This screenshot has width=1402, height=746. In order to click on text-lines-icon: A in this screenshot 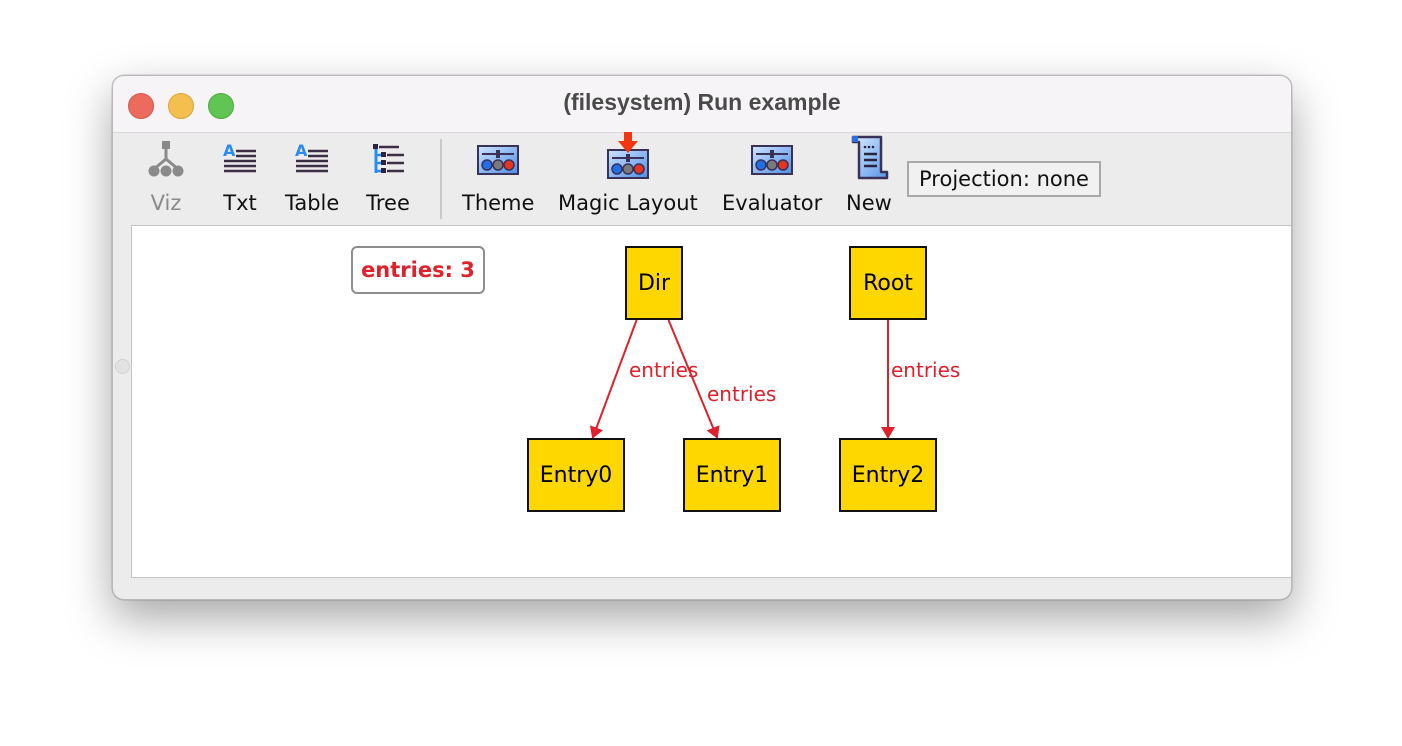, I will do `click(240, 159)`.